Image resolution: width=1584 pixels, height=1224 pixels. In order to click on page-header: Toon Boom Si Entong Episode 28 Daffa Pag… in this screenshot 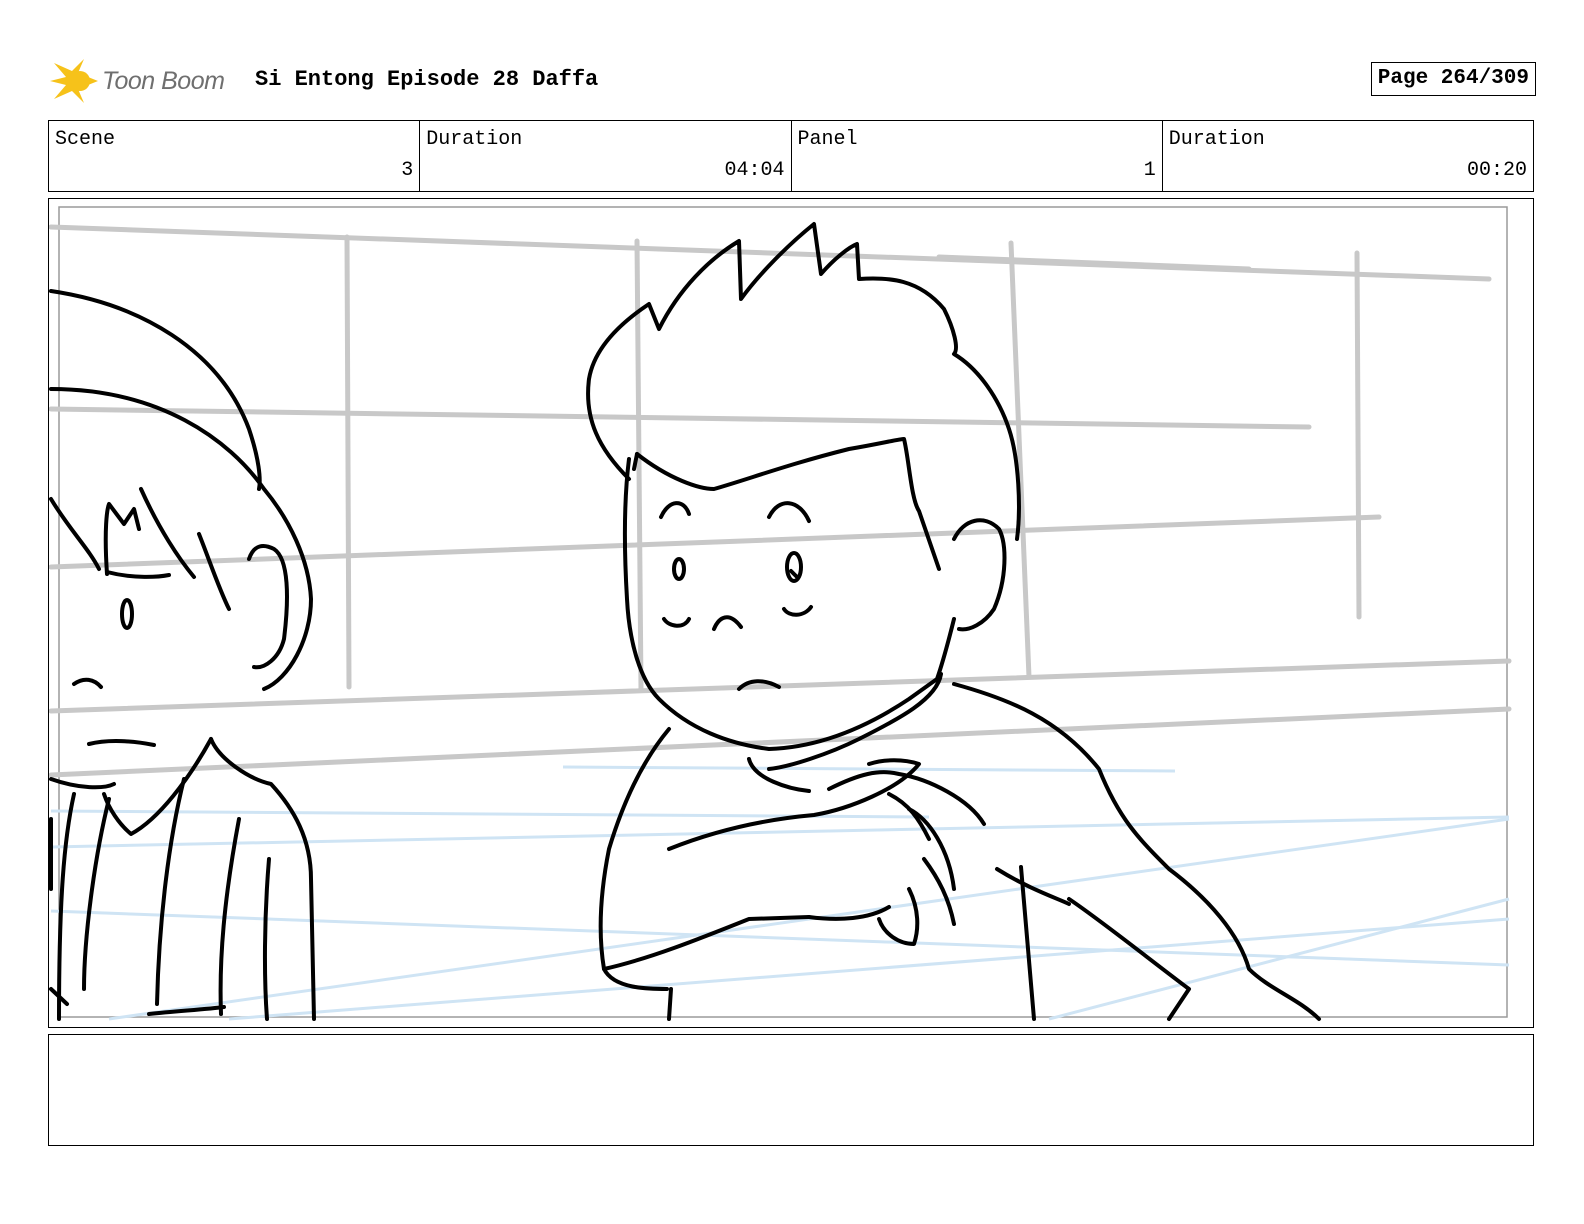, I will do `click(793, 81)`.